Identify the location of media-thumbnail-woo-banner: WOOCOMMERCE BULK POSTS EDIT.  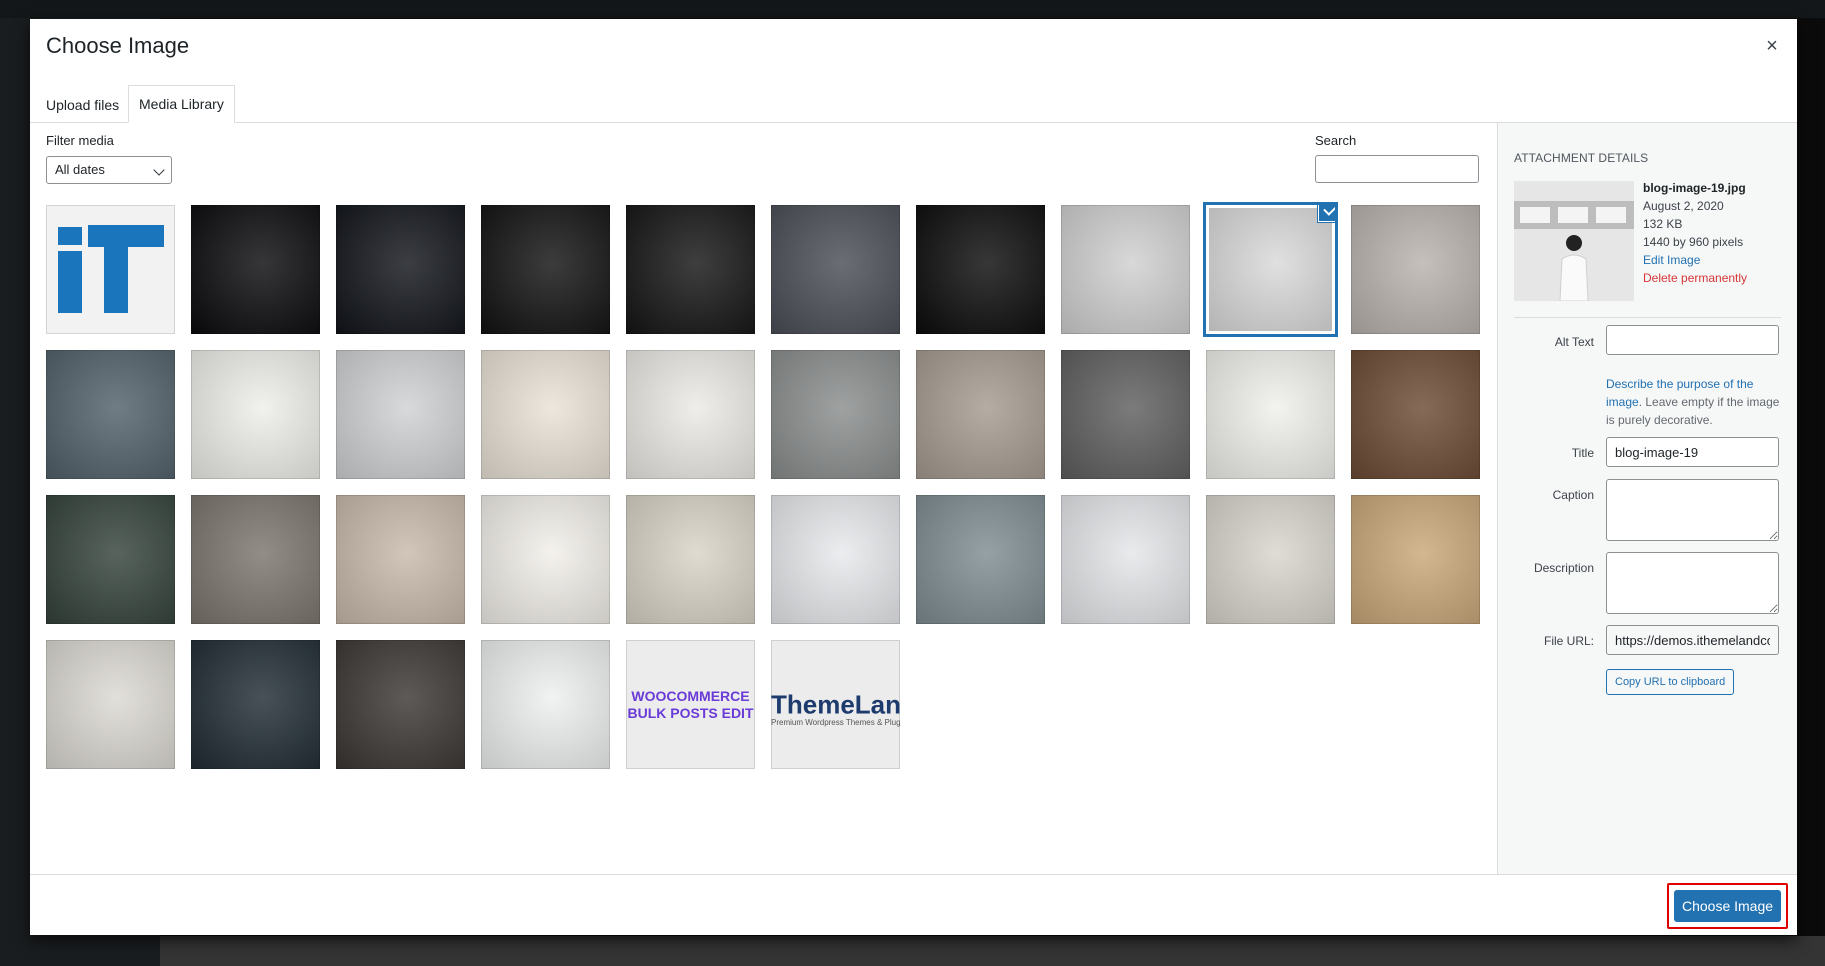
(690, 704).